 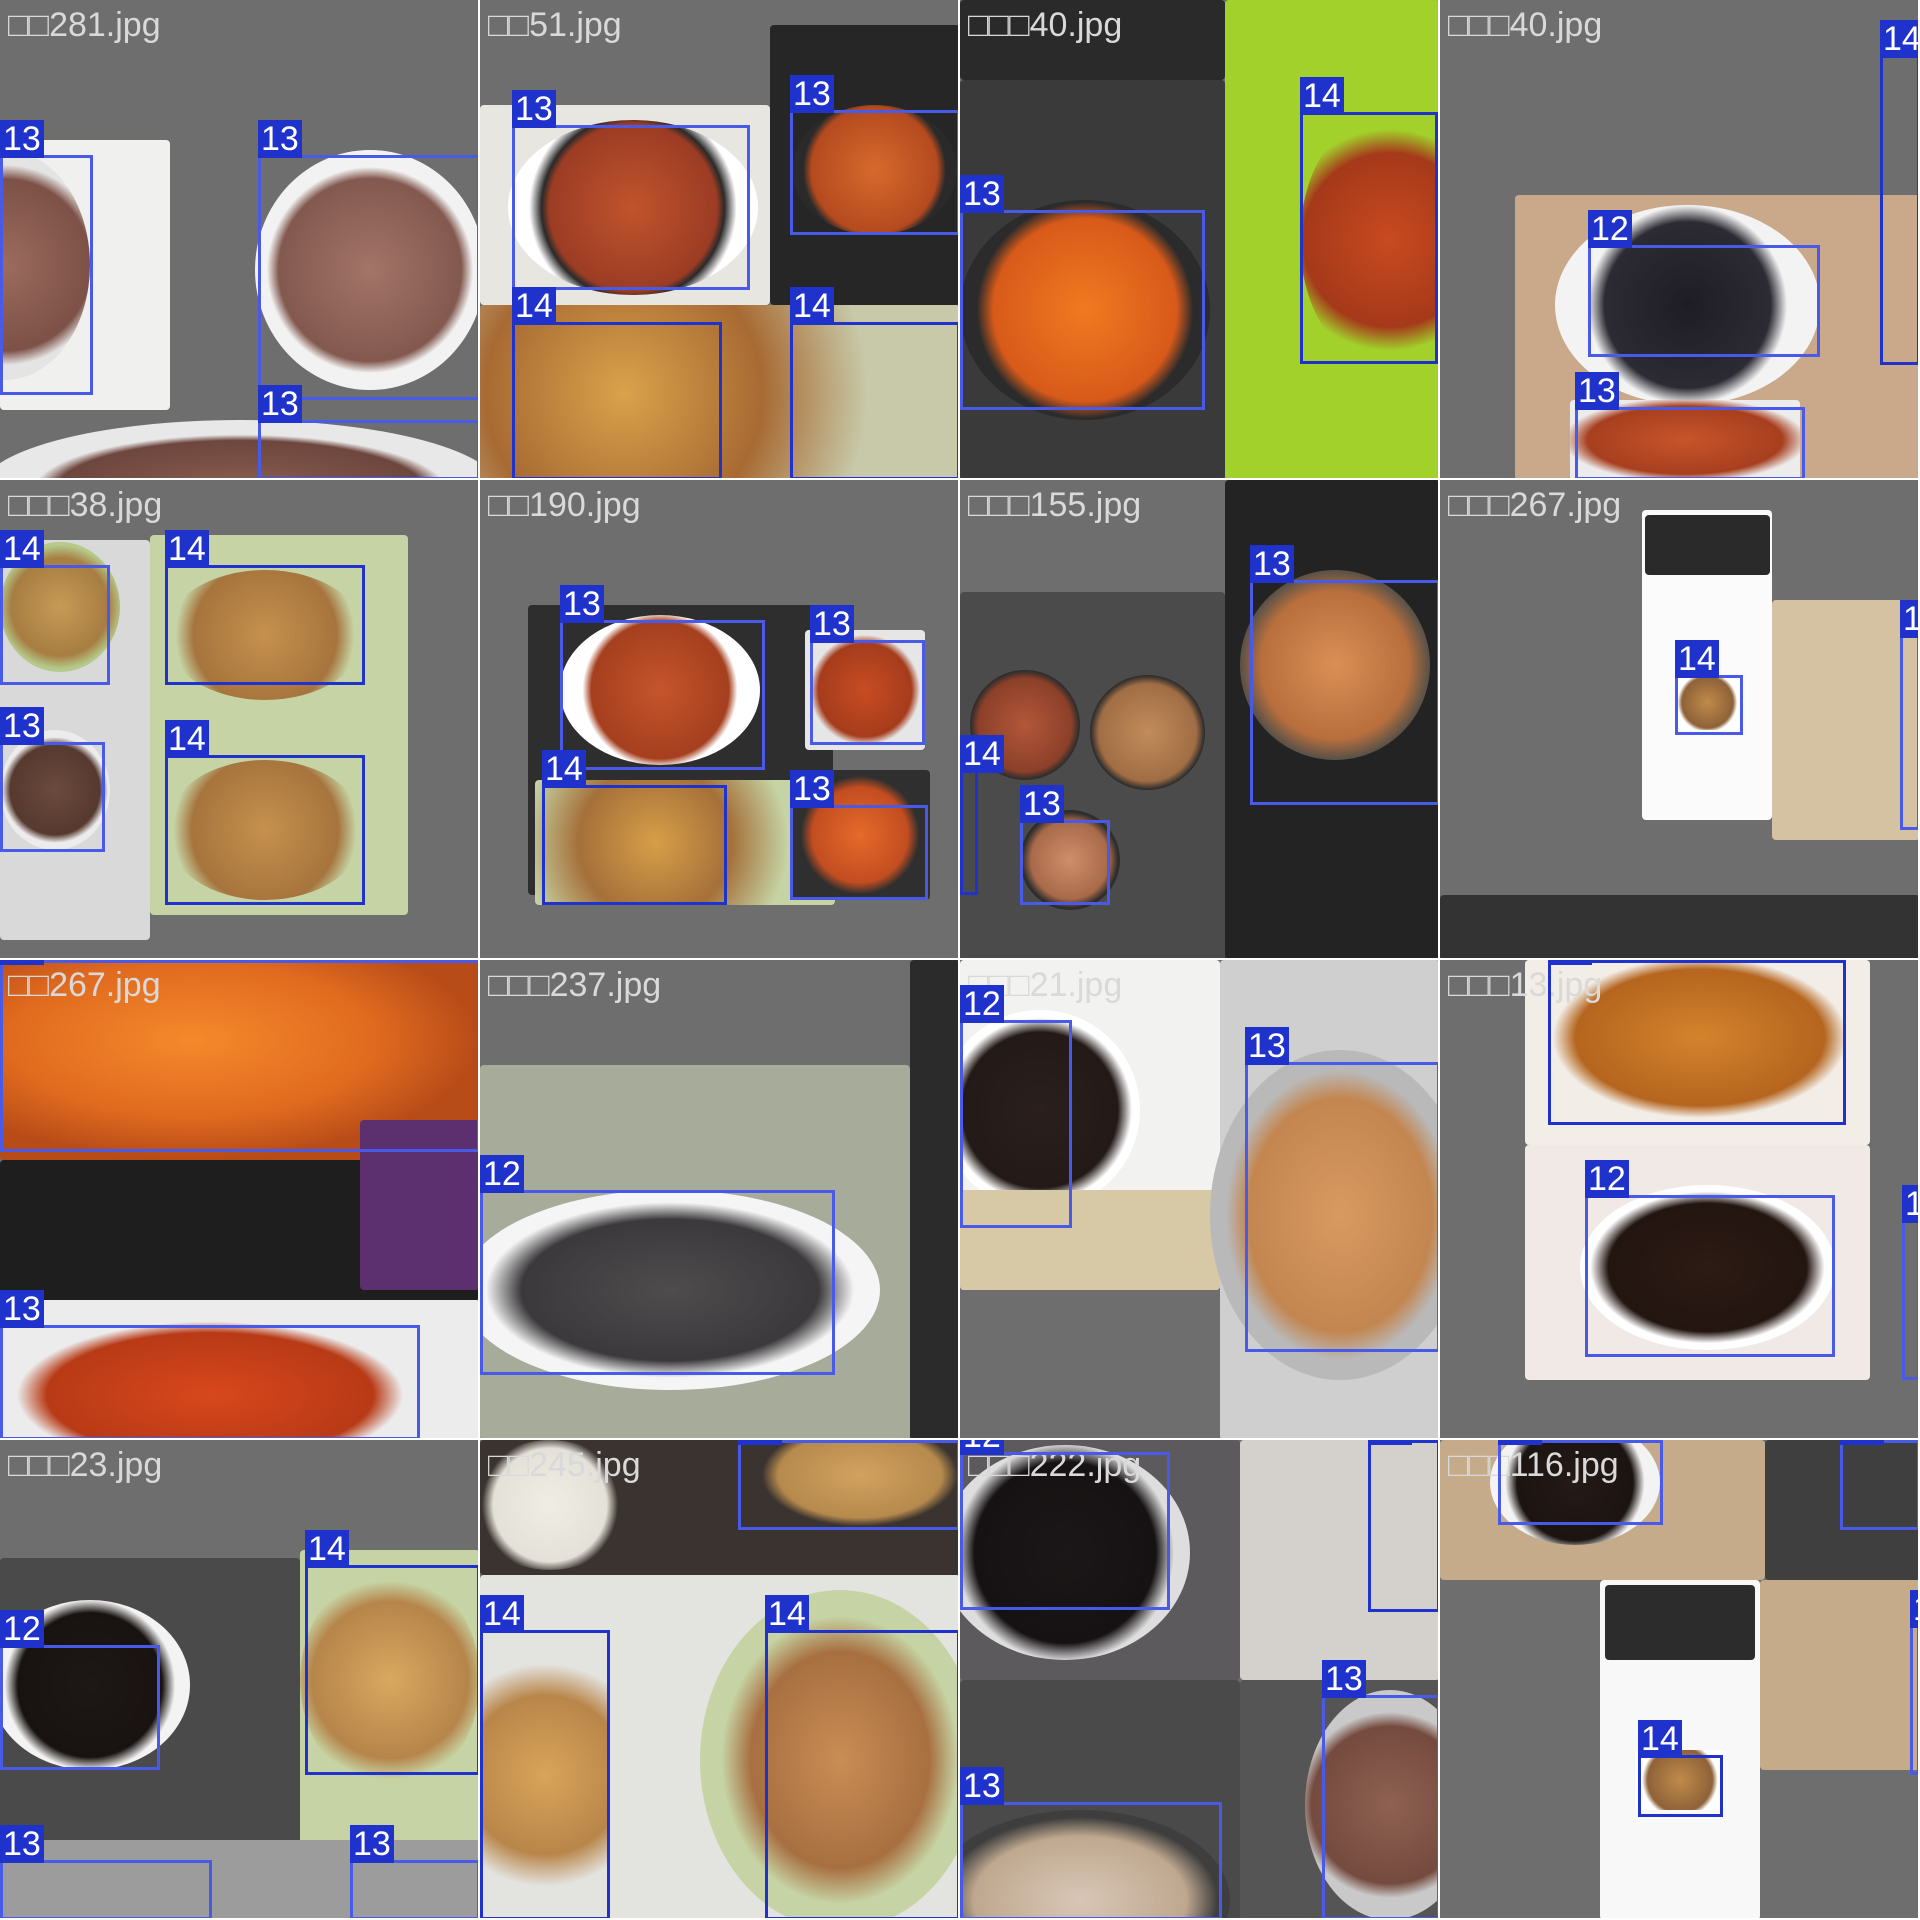 I want to click on mosaic-tile: □□□23.jpg 14 12 13 13, so click(x=240, y=1680).